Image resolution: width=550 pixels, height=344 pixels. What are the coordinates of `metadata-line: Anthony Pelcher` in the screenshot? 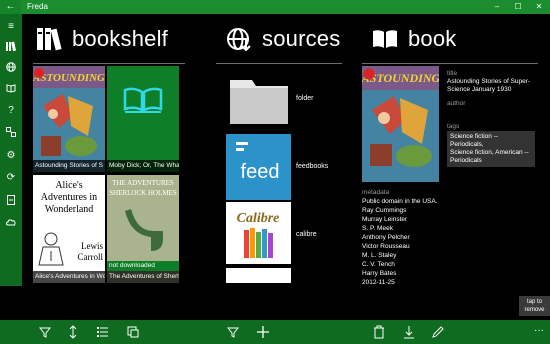 It's located at (386, 237).